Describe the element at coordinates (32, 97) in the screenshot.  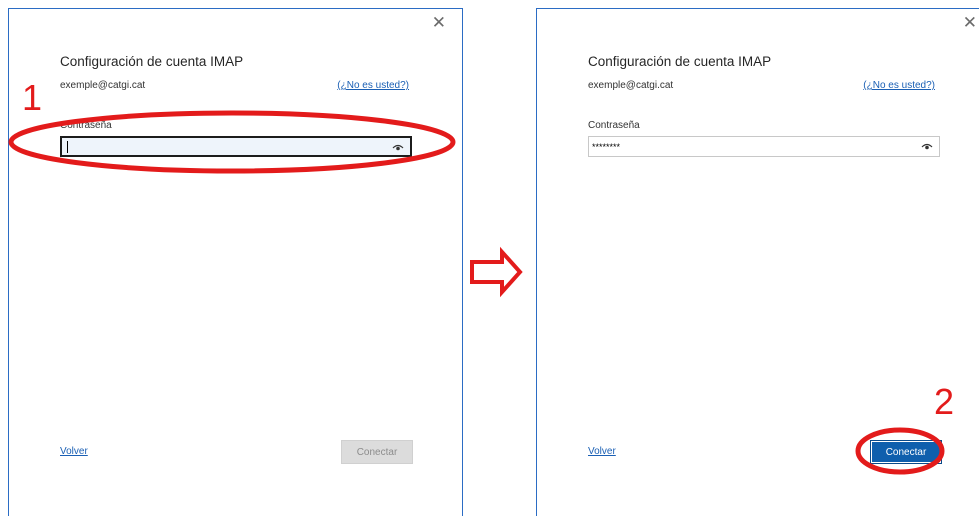
I see `step-number-1: 1` at that location.